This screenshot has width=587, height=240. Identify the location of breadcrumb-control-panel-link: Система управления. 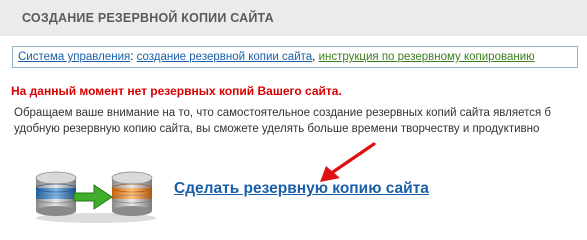
(74, 57).